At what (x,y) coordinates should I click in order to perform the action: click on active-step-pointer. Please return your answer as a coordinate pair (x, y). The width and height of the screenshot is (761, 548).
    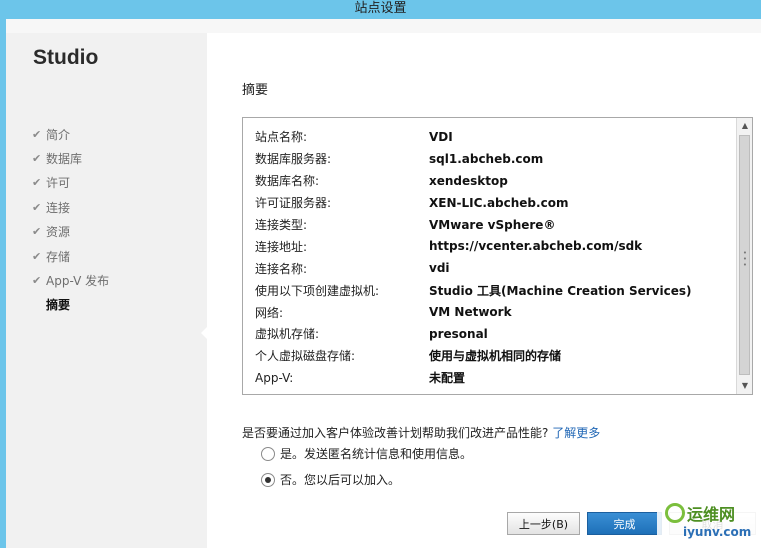
    Looking at the image, I should click on (204, 333).